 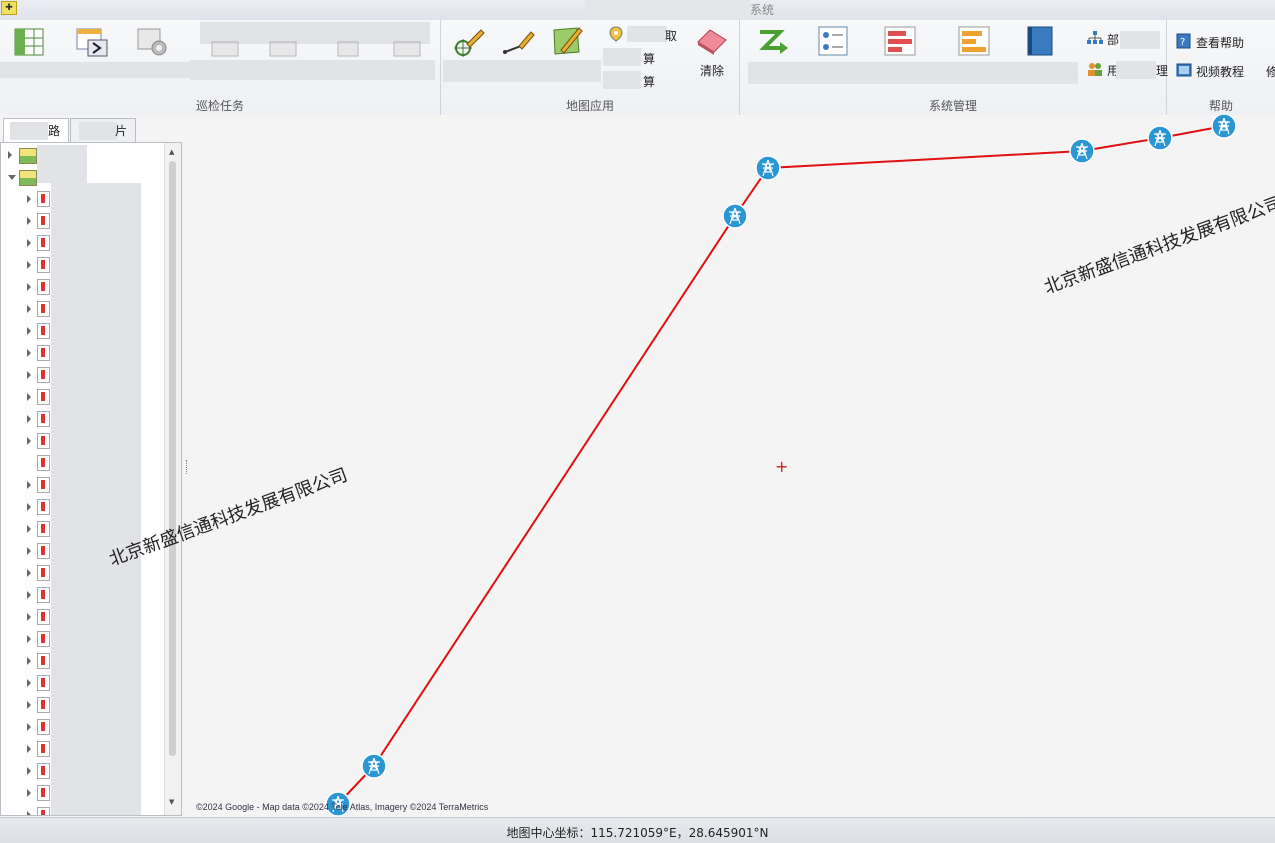 What do you see at coordinates (153, 43) in the screenshot?
I see `table-settings-button` at bounding box center [153, 43].